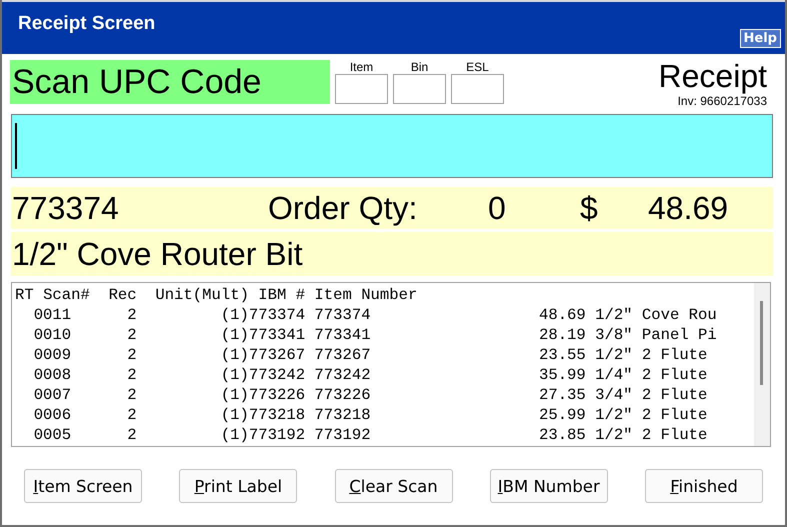  Describe the element at coordinates (722, 101) in the screenshot. I see `invoice-number: Inv: 9660217033` at that location.